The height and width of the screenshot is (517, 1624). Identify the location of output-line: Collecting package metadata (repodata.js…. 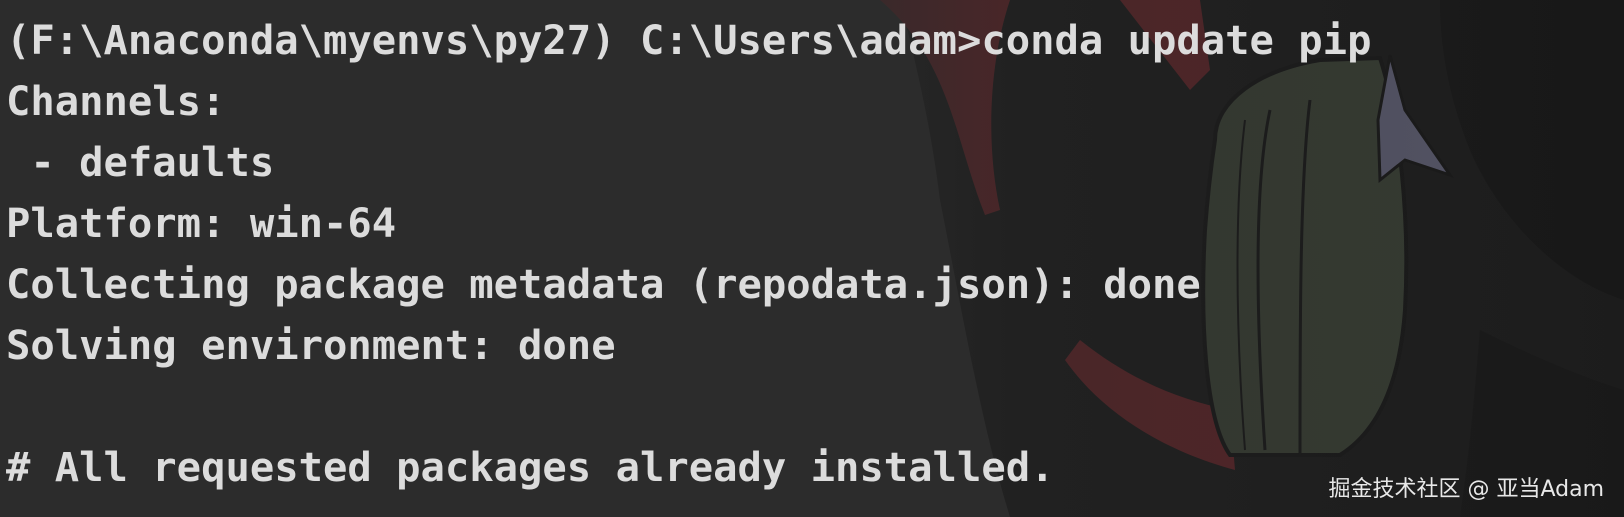
(603, 284).